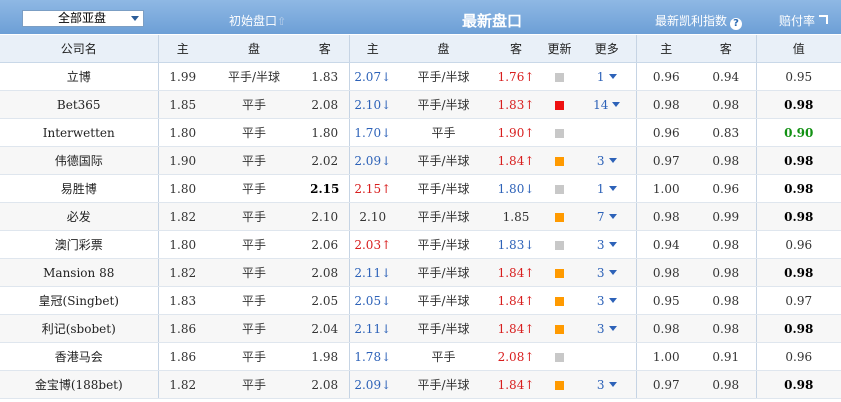 The image size is (841, 402). What do you see at coordinates (372, 104) in the screenshot?
I see `latest-home-odds: 2.10↓` at bounding box center [372, 104].